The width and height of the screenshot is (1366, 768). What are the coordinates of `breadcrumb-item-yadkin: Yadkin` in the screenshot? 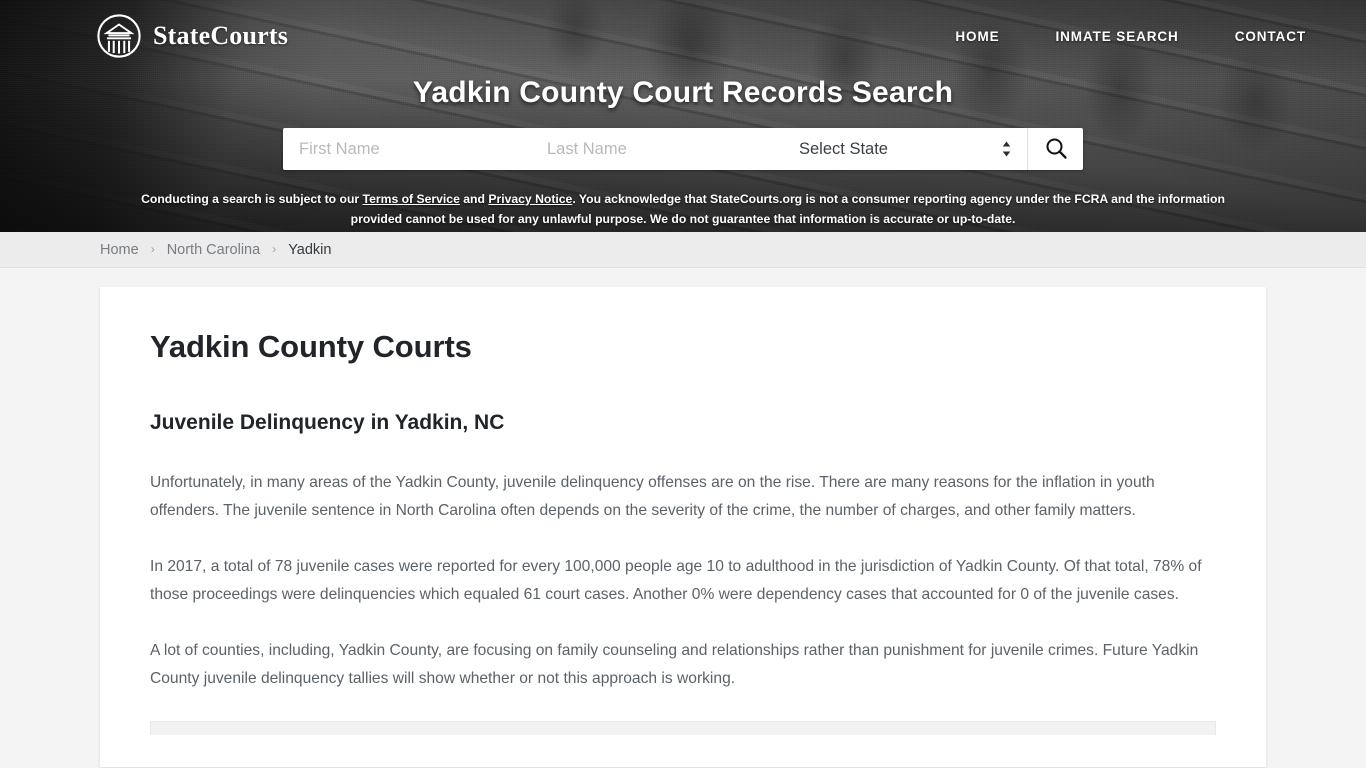 It's located at (310, 249).